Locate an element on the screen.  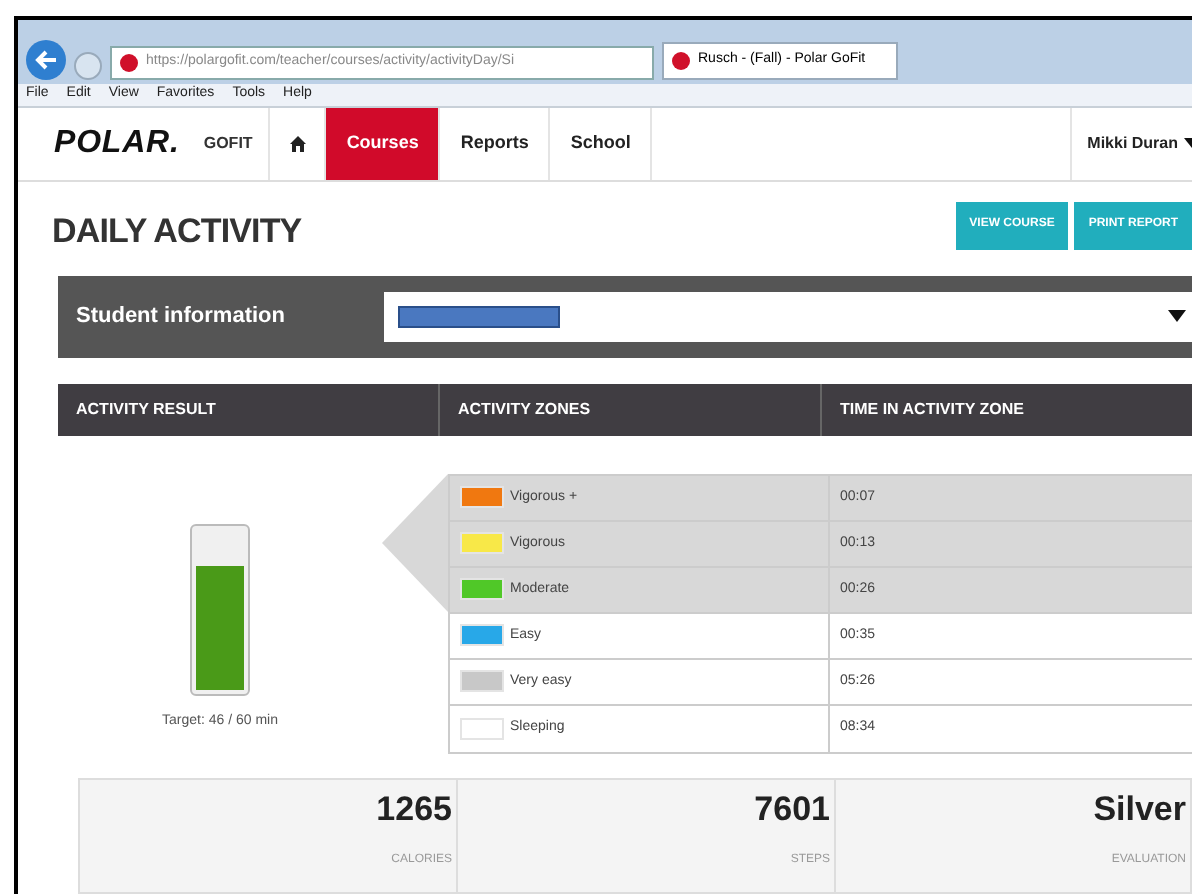
student-label: Student information is located at coordinates (181, 317).